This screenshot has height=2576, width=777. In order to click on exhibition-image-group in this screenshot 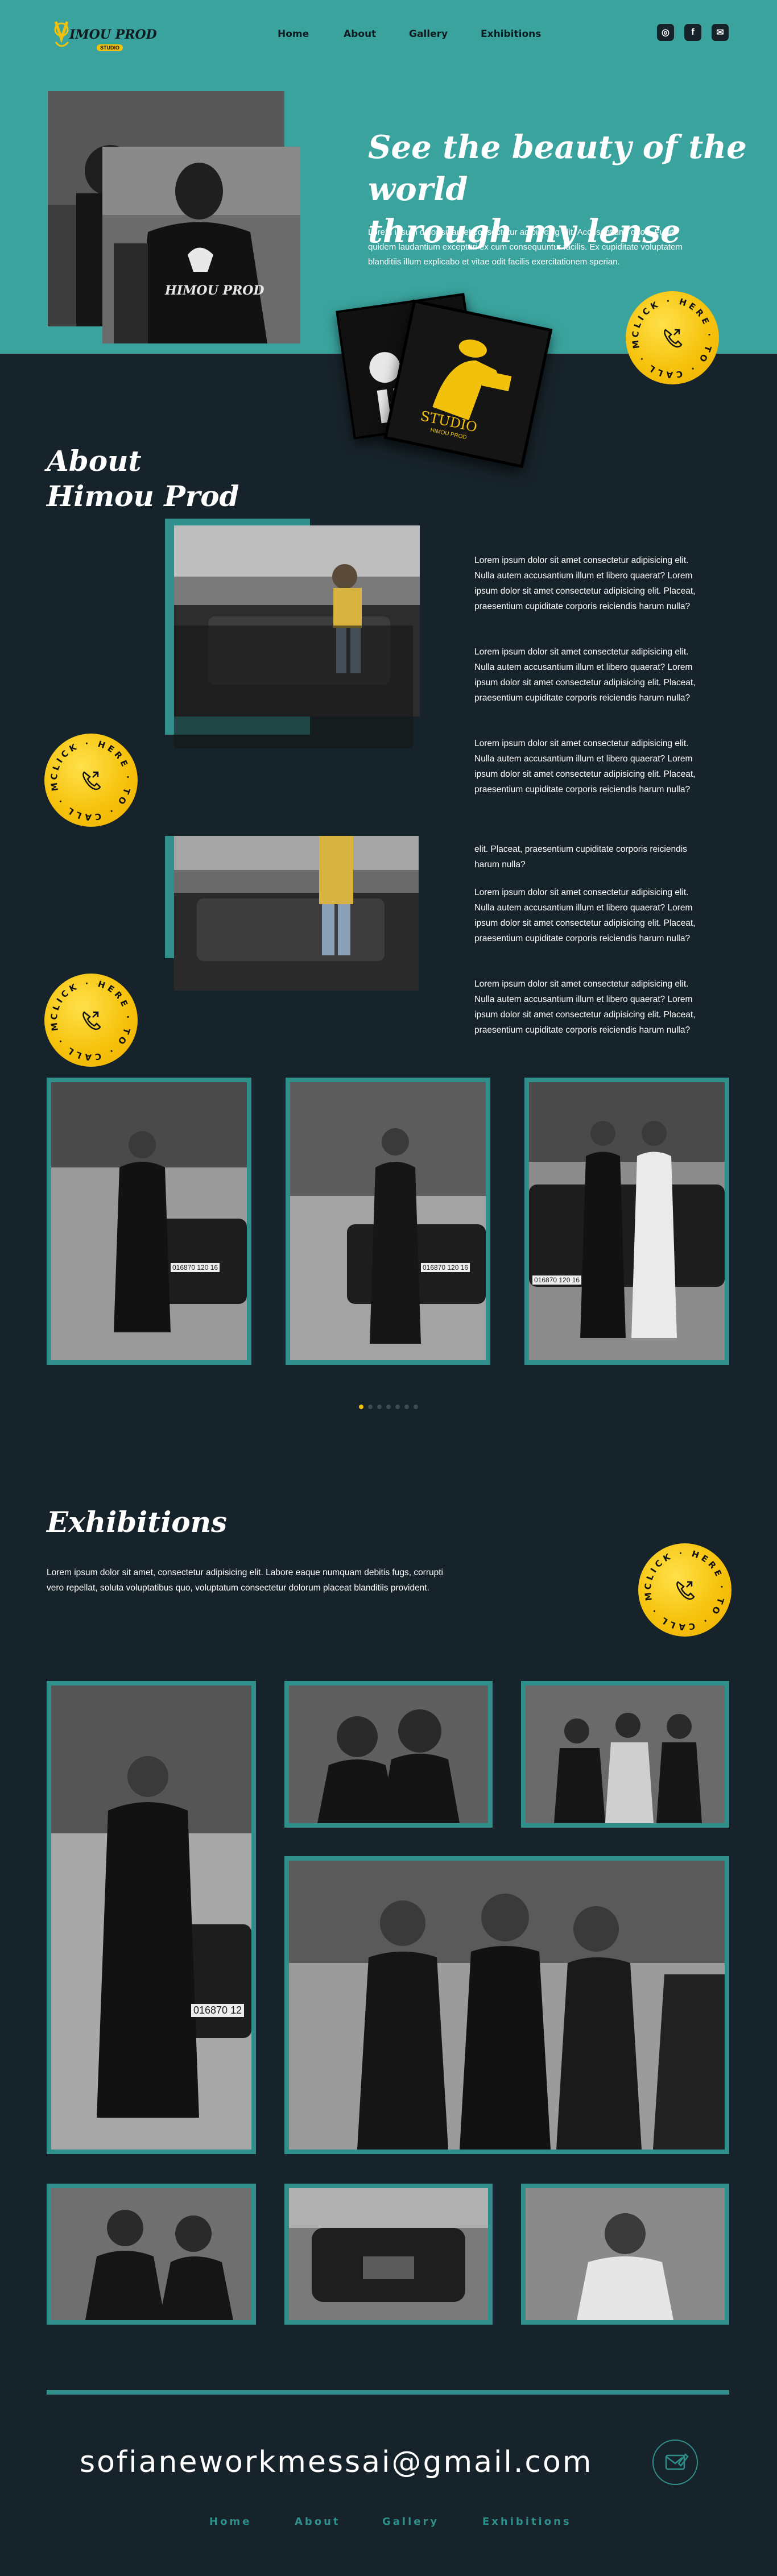, I will do `click(506, 2005)`.